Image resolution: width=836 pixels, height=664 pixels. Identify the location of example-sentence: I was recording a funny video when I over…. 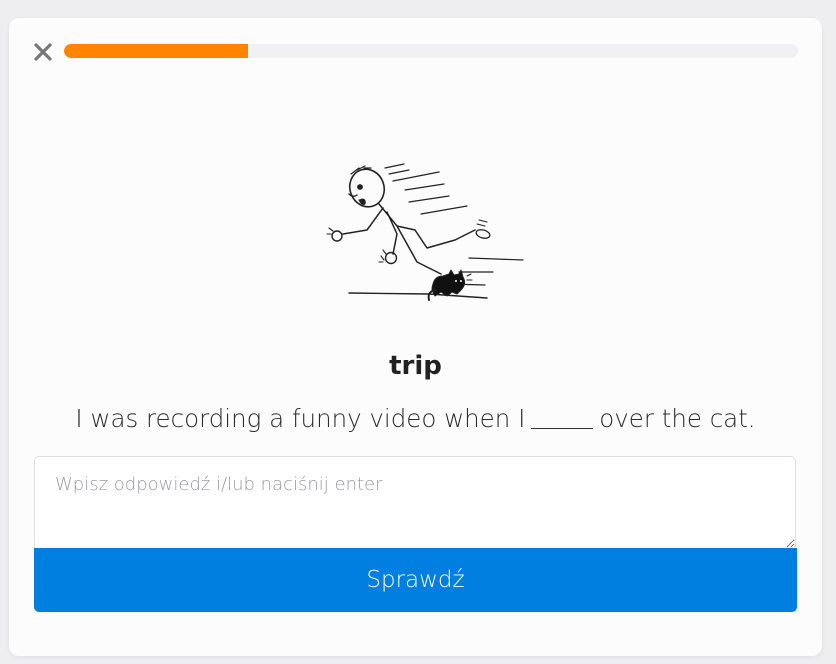
(415, 418).